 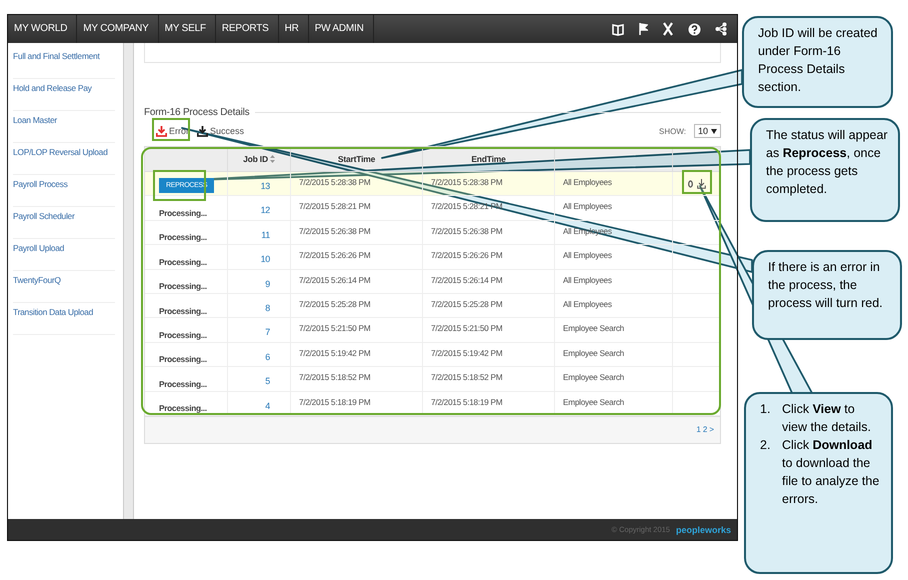 What do you see at coordinates (267, 381) in the screenshot?
I see `job-id-link: 5` at bounding box center [267, 381].